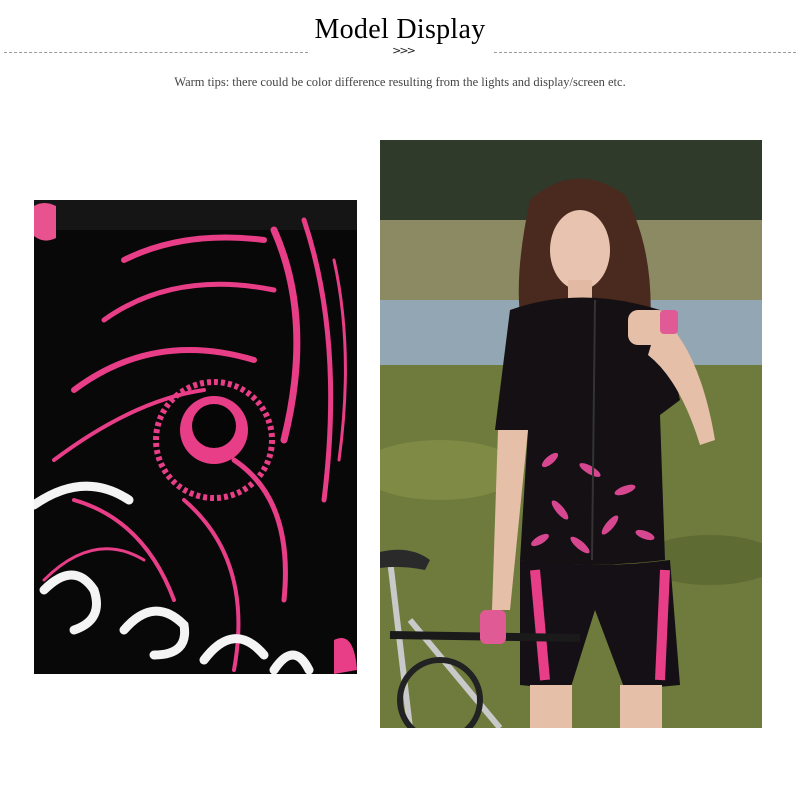 The width and height of the screenshot is (800, 800). What do you see at coordinates (400, 29) in the screenshot?
I see `section-title: Model Display` at bounding box center [400, 29].